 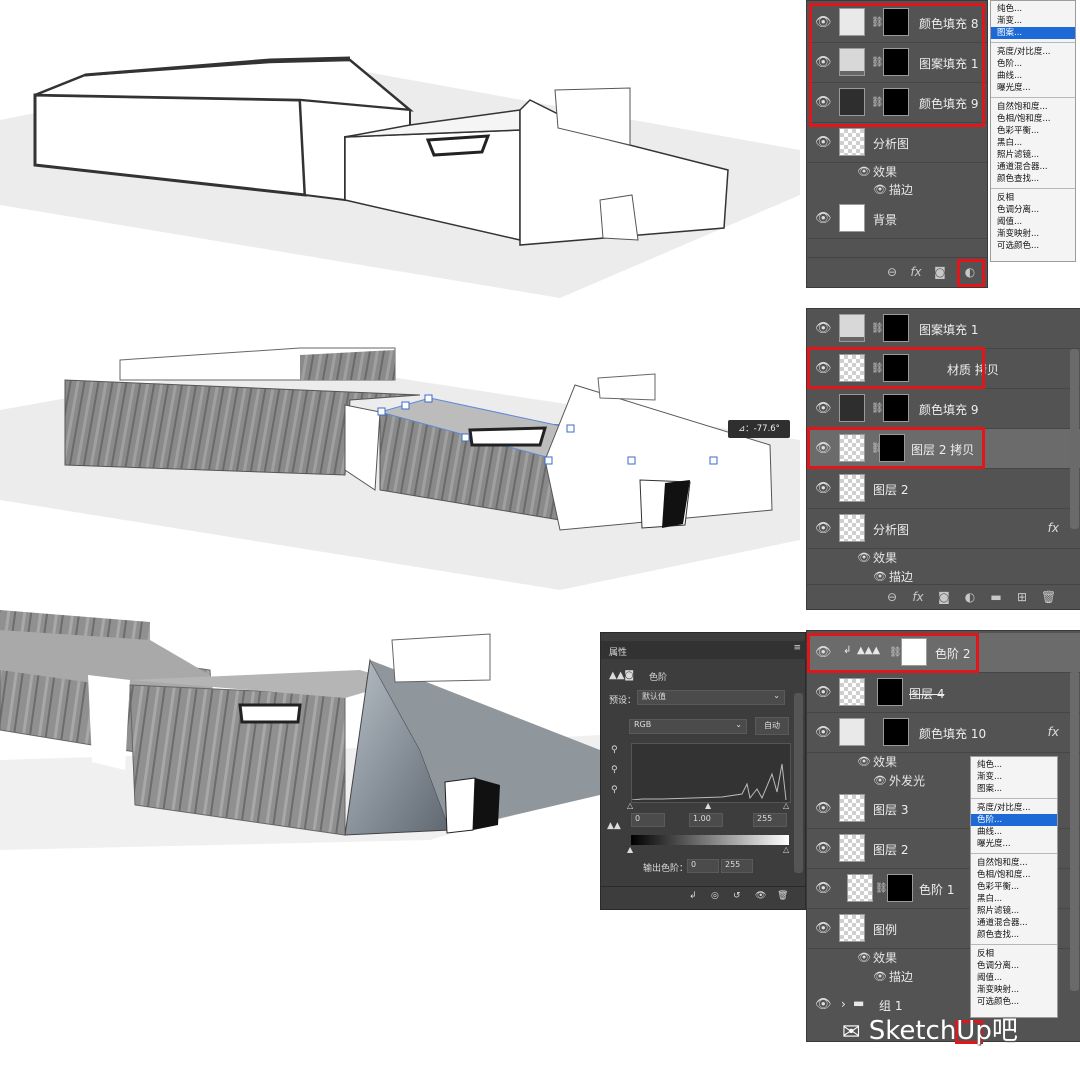 What do you see at coordinates (693, 896) in the screenshot?
I see `clip-to-layer-icon: ↲` at bounding box center [693, 896].